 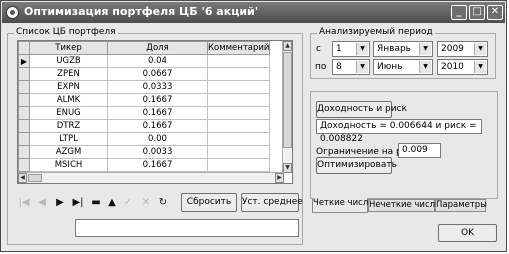 What do you see at coordinates (66, 32) in the screenshot?
I see `portfolio-group-label: Список ЦБ портфеля` at bounding box center [66, 32].